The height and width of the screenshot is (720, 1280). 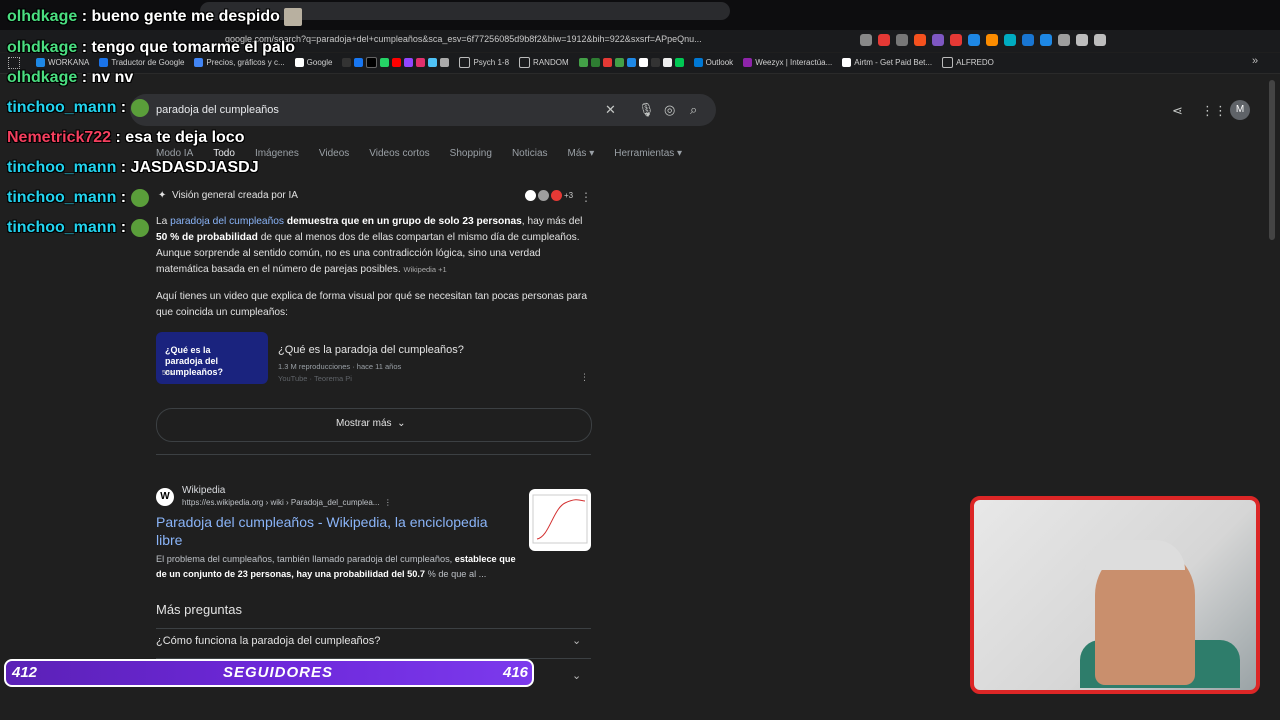 I want to click on facebook-icon, so click(x=359, y=62).